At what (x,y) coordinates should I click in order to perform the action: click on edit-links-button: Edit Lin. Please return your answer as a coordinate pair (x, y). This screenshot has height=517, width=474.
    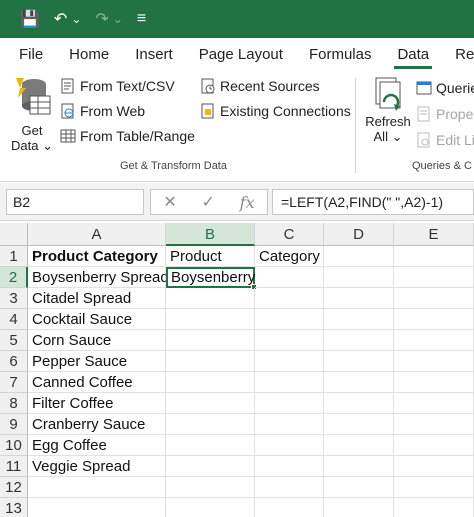
    Looking at the image, I should click on (445, 140).